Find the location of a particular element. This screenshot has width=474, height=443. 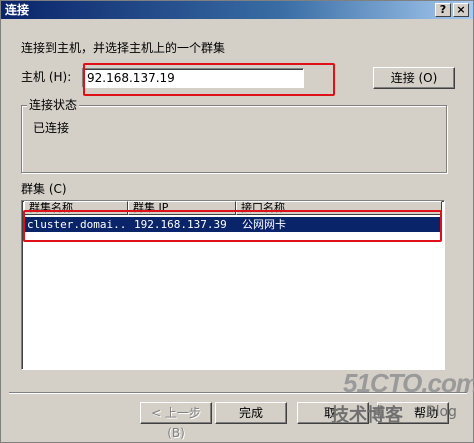

watermark-site: 51CTO.com is located at coordinates (408, 383).